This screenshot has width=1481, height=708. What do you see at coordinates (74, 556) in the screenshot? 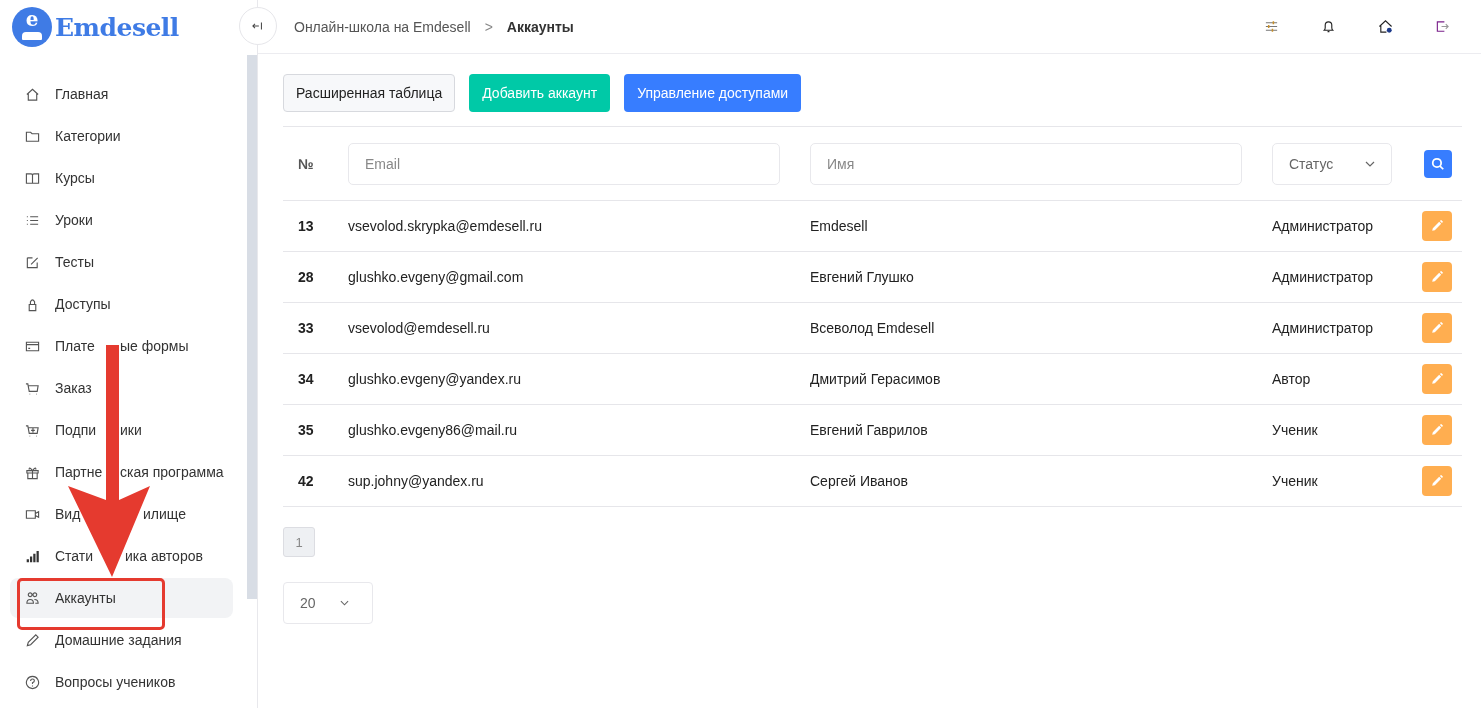
I see `sidebar-label: Стати` at bounding box center [74, 556].